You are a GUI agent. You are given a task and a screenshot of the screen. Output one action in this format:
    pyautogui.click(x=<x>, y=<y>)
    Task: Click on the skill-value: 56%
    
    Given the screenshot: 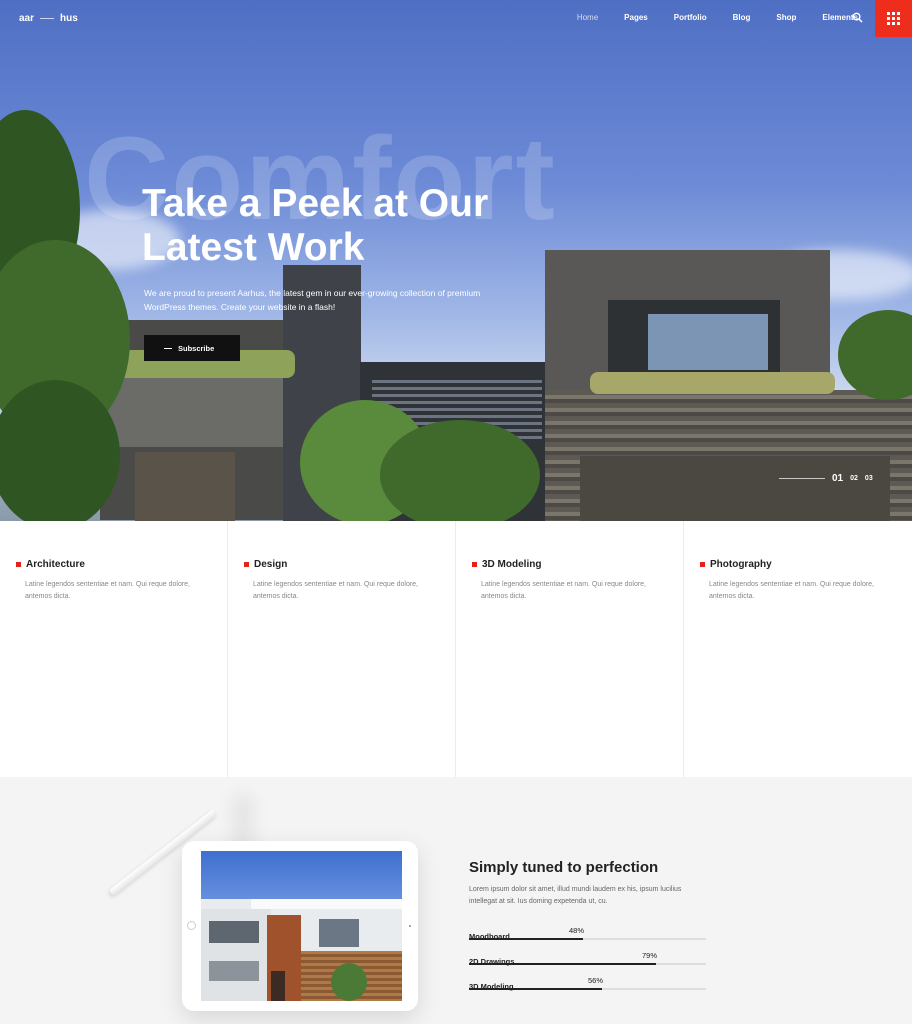 What is the action you would take?
    pyautogui.click(x=596, y=980)
    